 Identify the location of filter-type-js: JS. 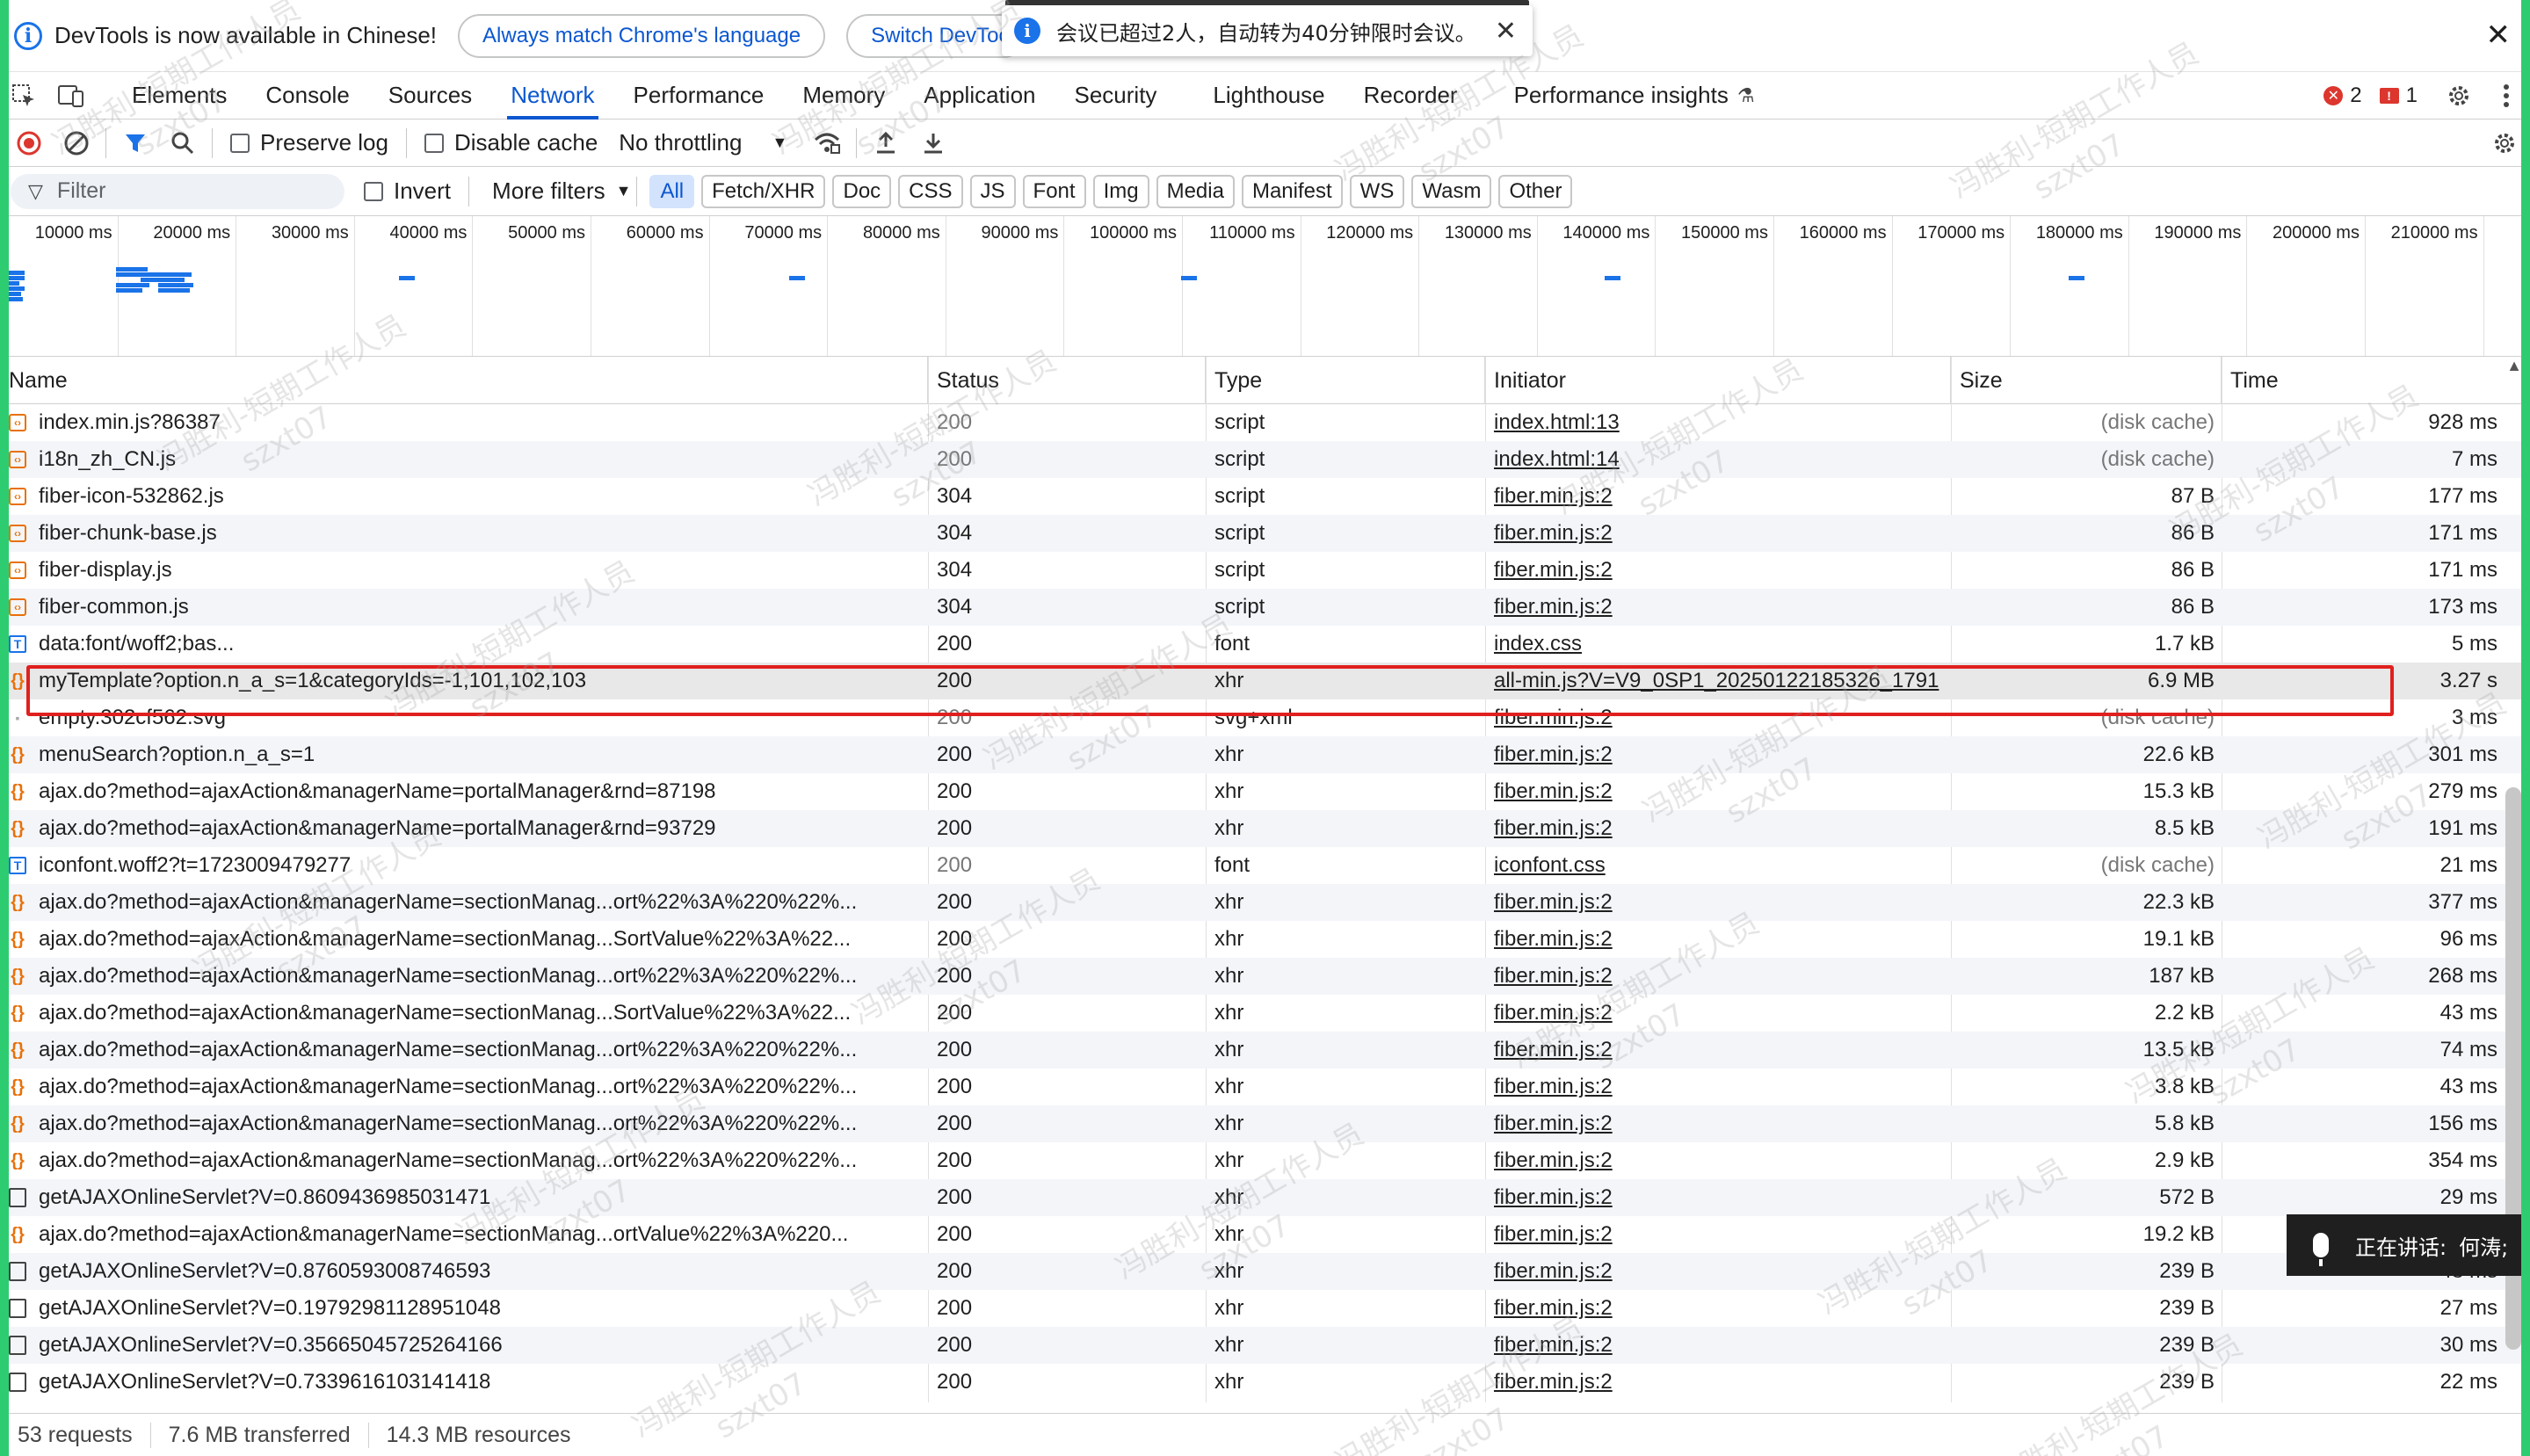
(993, 191).